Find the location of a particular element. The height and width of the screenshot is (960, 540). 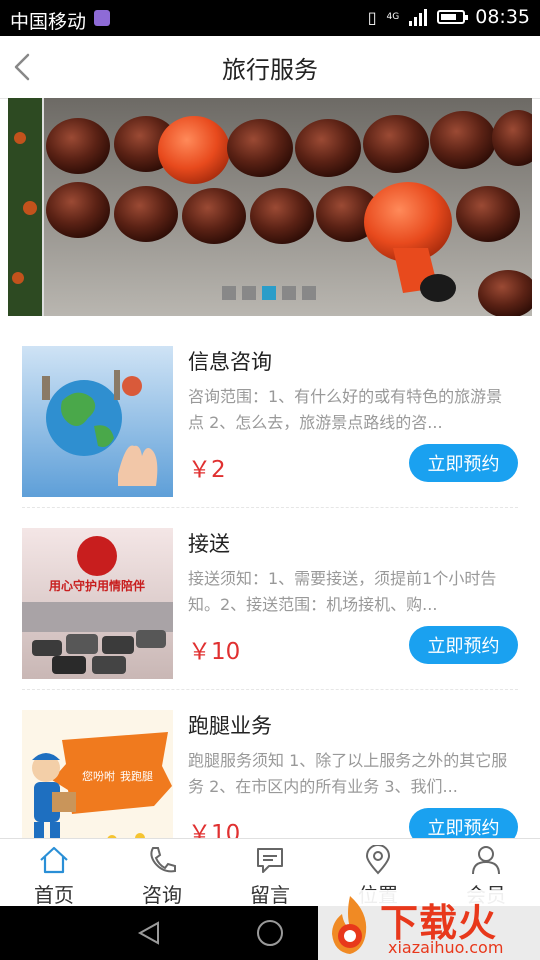

phone-icon is located at coordinates (163, 860).